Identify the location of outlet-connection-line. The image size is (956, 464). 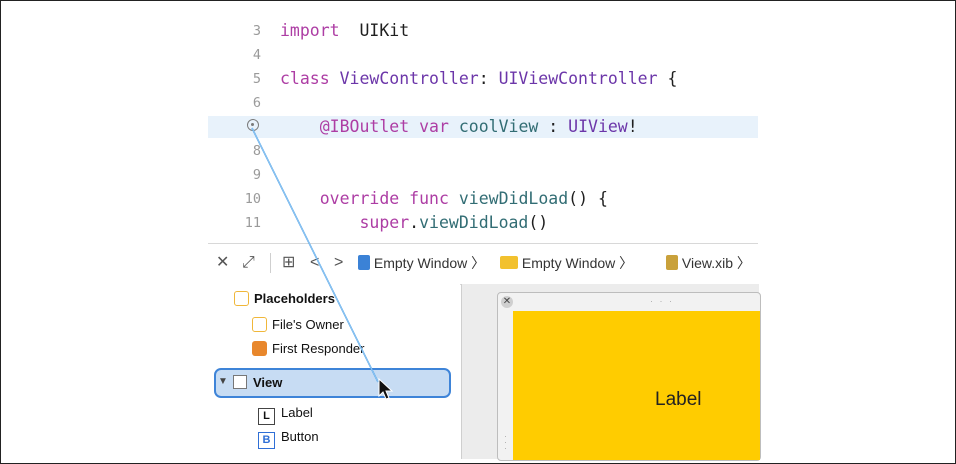
(322, 263).